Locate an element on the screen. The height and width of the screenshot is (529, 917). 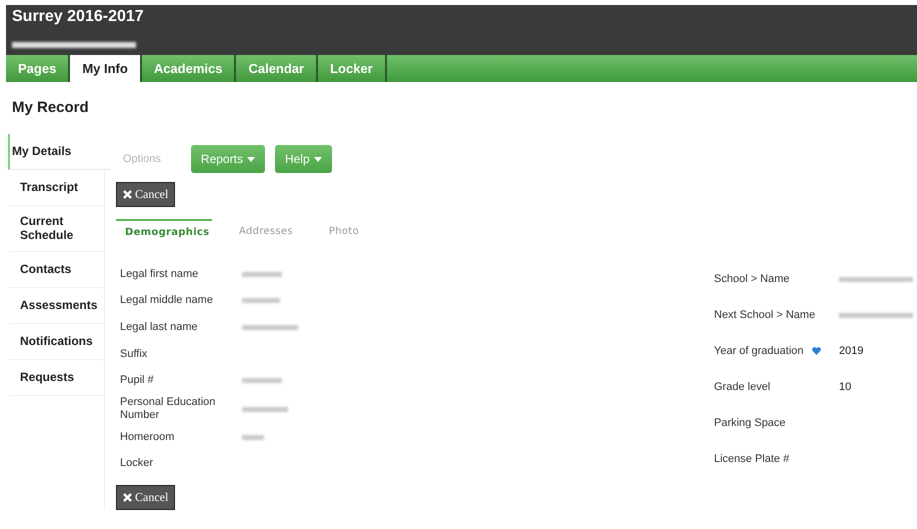
field-label: Legal first name is located at coordinates (159, 274).